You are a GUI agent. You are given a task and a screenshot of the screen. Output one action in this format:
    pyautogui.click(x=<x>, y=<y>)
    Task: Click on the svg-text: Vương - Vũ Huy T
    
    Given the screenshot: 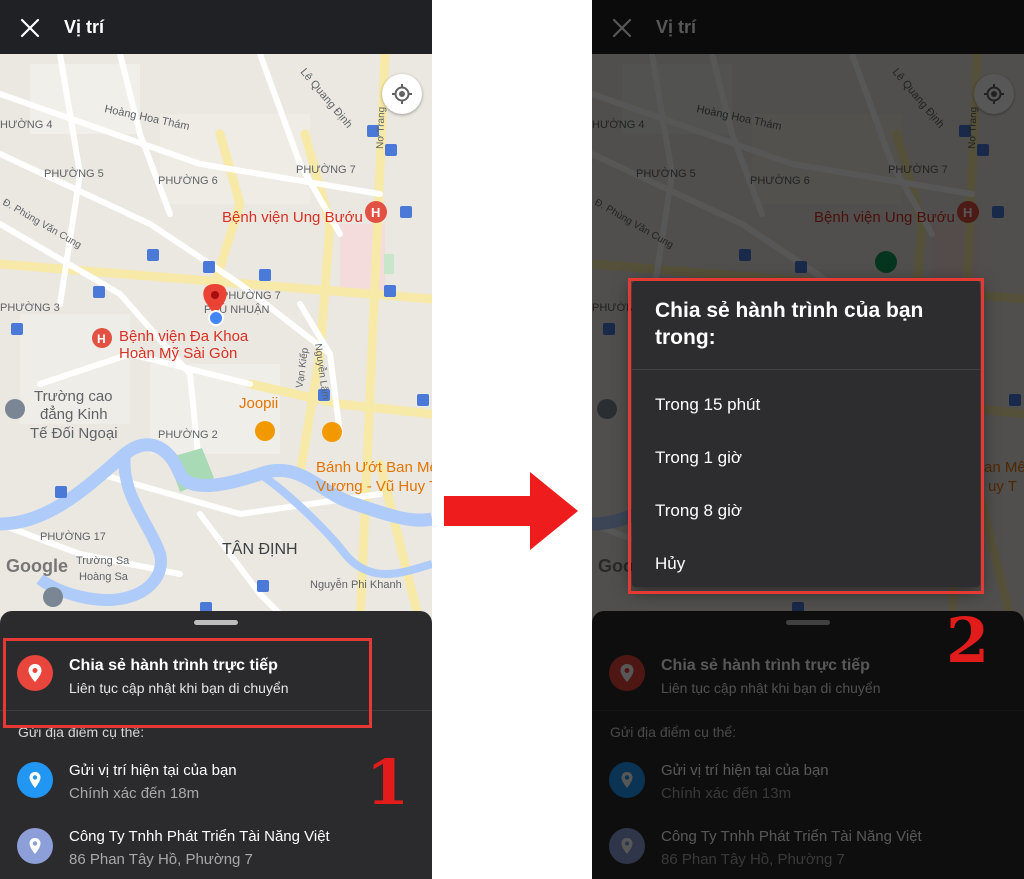 What is the action you would take?
    pyautogui.click(x=374, y=486)
    